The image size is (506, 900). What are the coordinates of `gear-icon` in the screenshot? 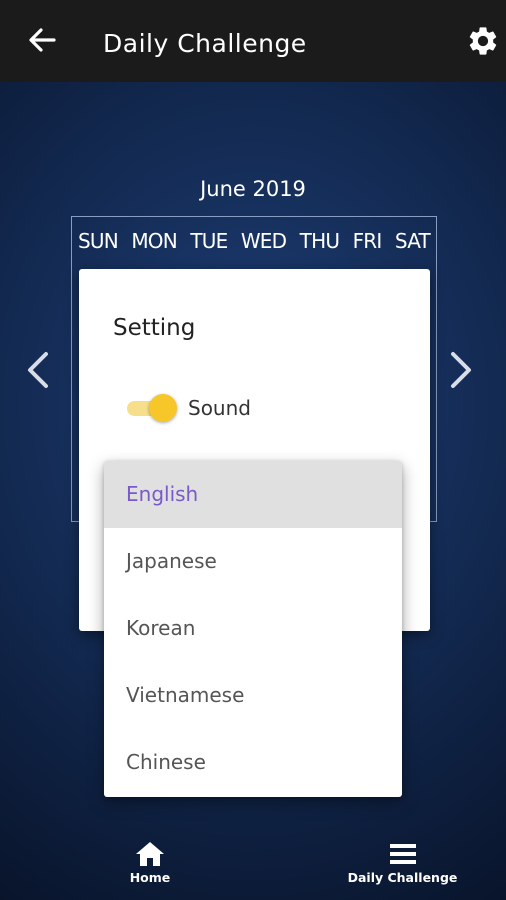 It's located at (483, 41).